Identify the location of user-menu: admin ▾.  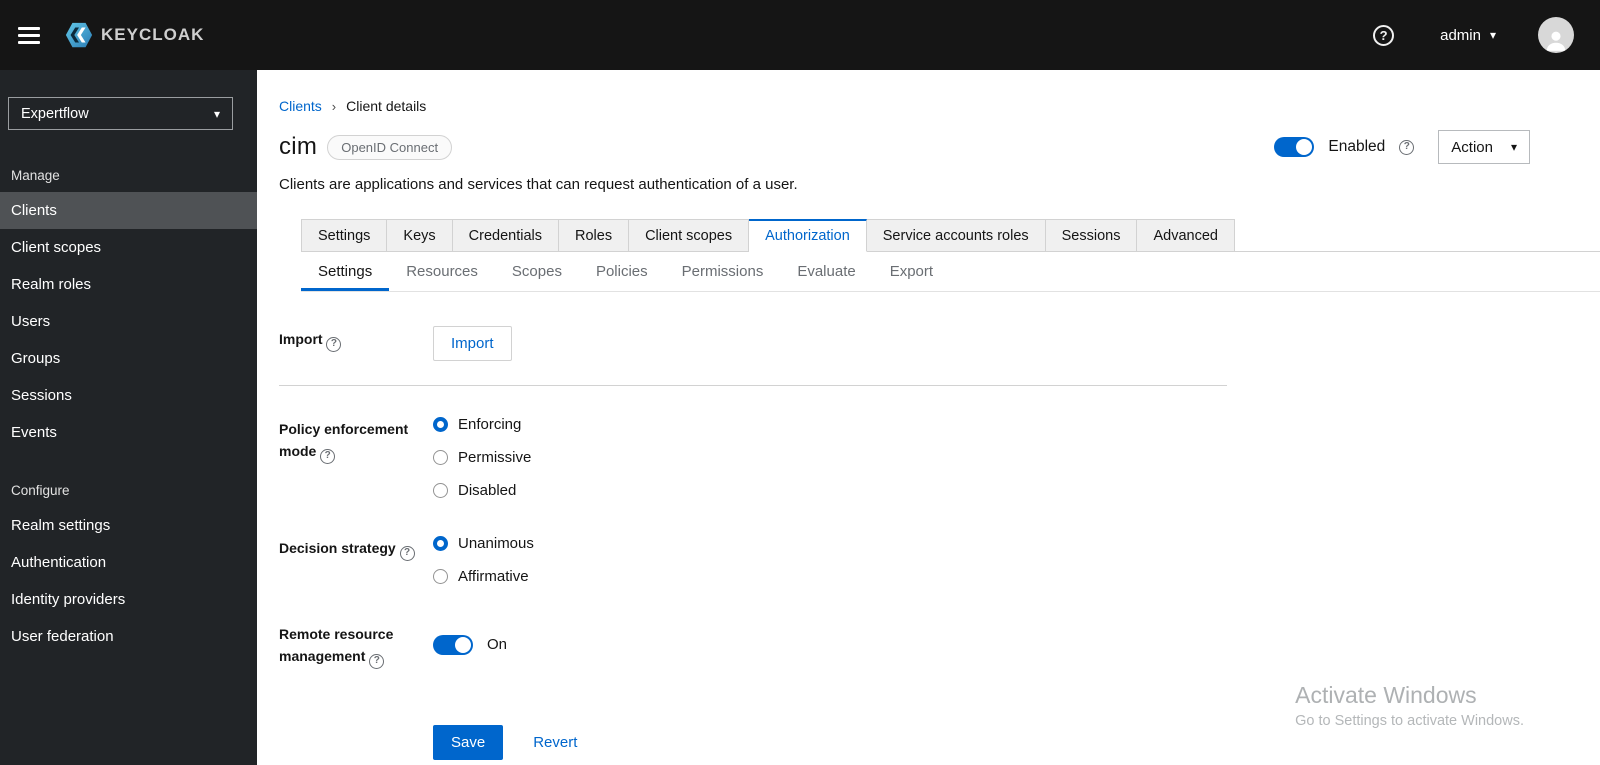
(1468, 35).